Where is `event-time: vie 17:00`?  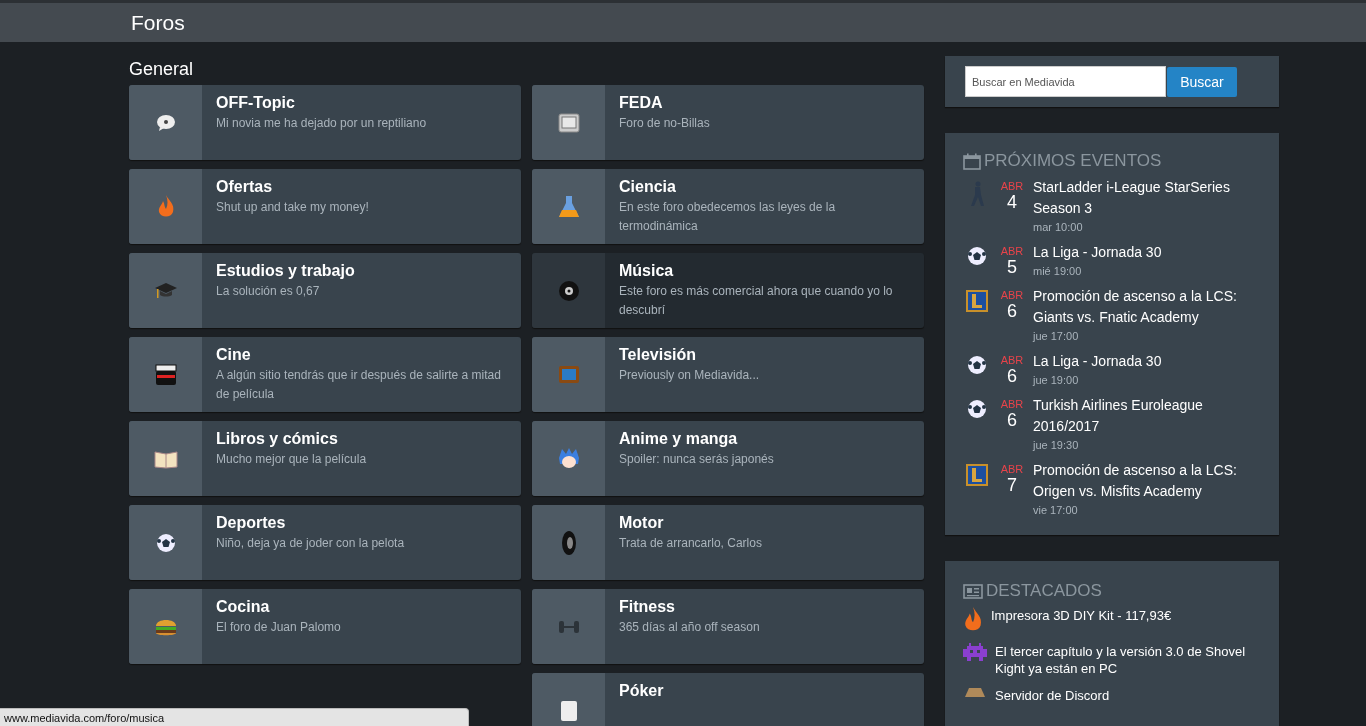 event-time: vie 17:00 is located at coordinates (1056, 510).